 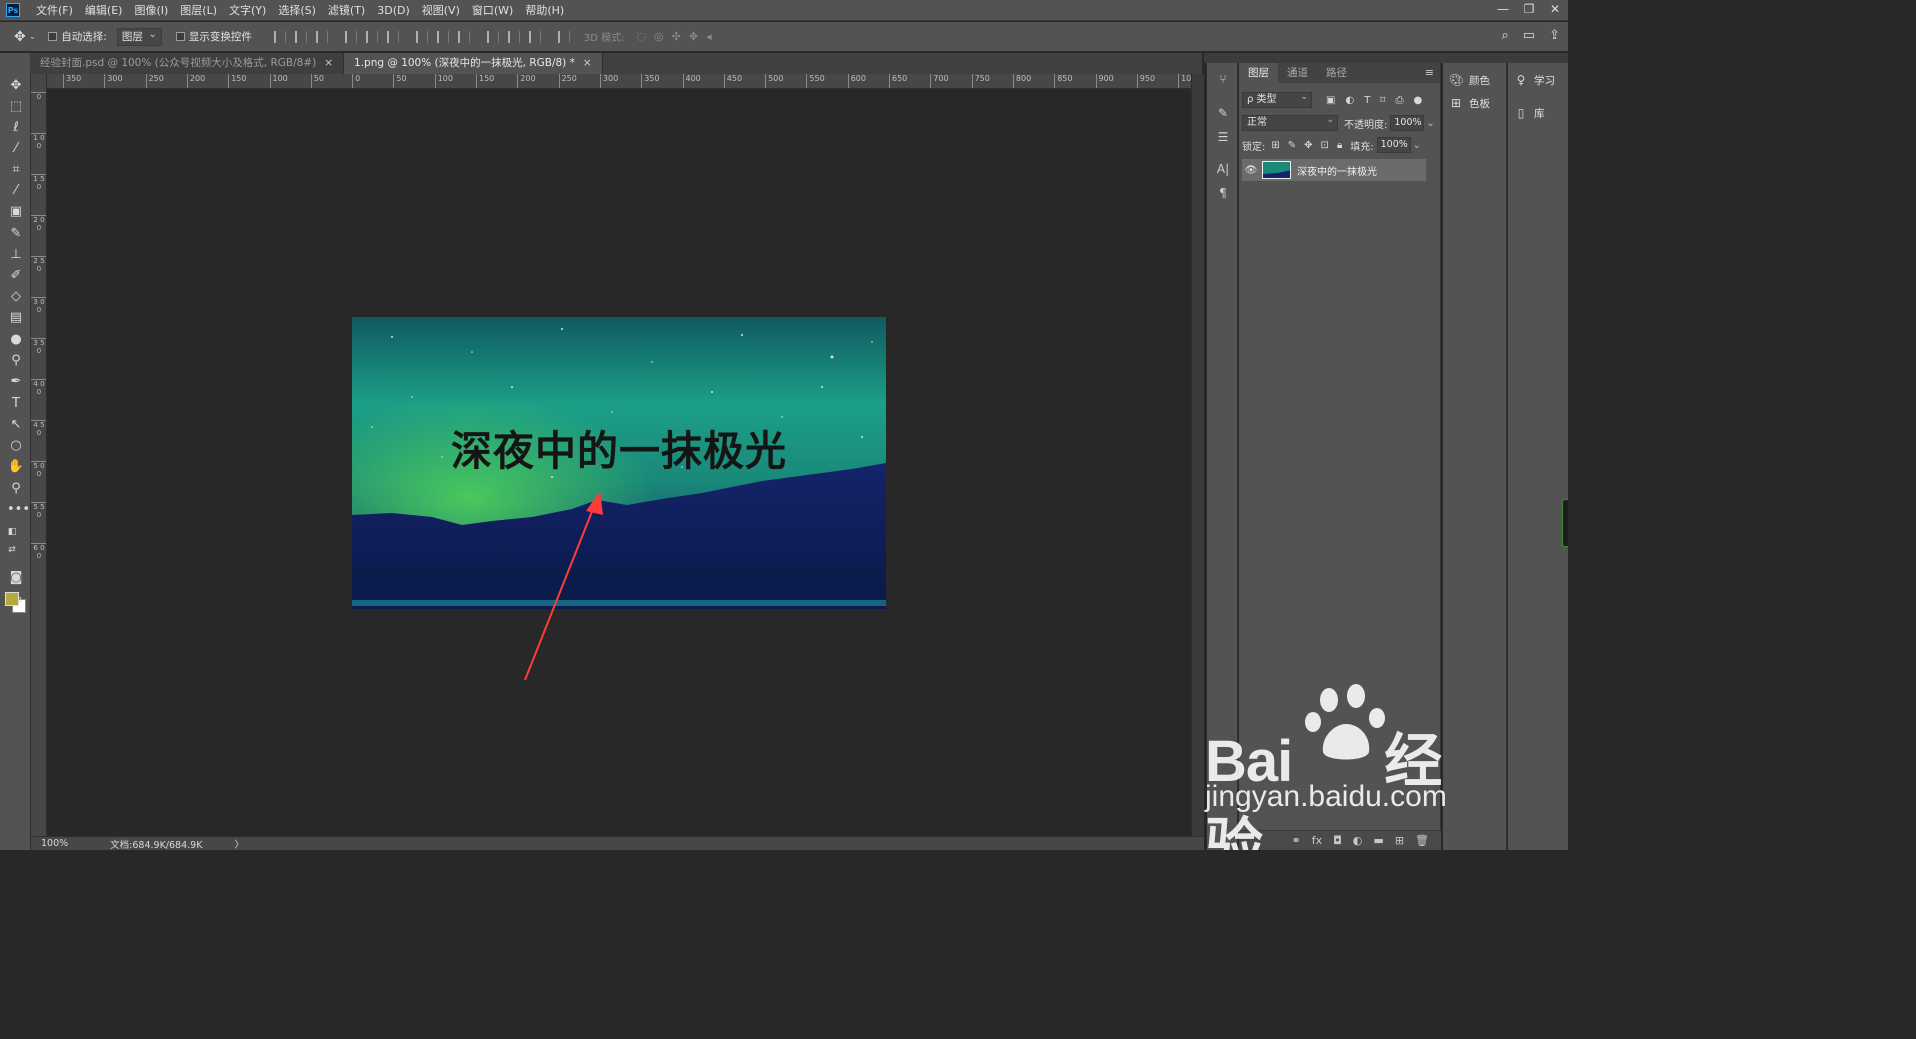 What do you see at coordinates (239, 844) in the screenshot?
I see `status-menu-arrow: 〉` at bounding box center [239, 844].